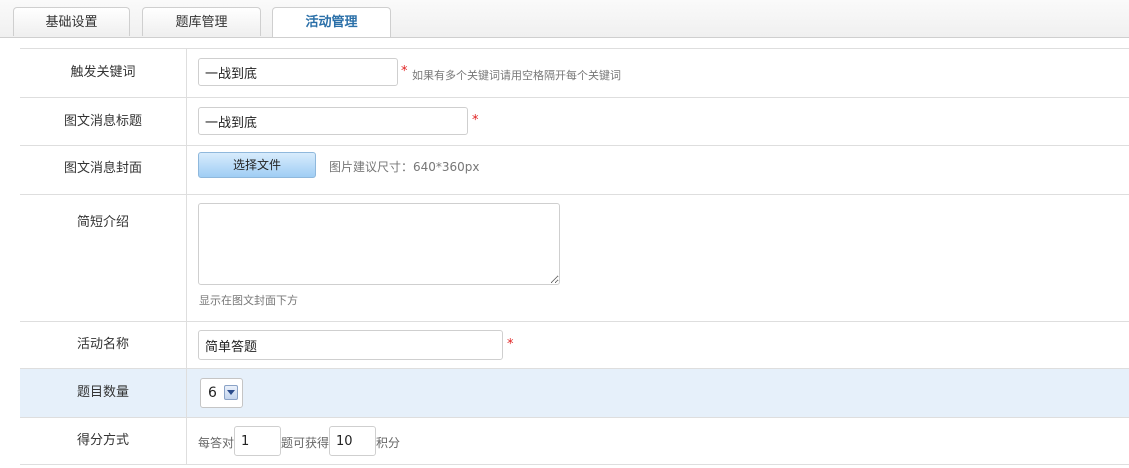 This screenshot has height=468, width=1129. Describe the element at coordinates (333, 121) in the screenshot. I see `title-input` at that location.